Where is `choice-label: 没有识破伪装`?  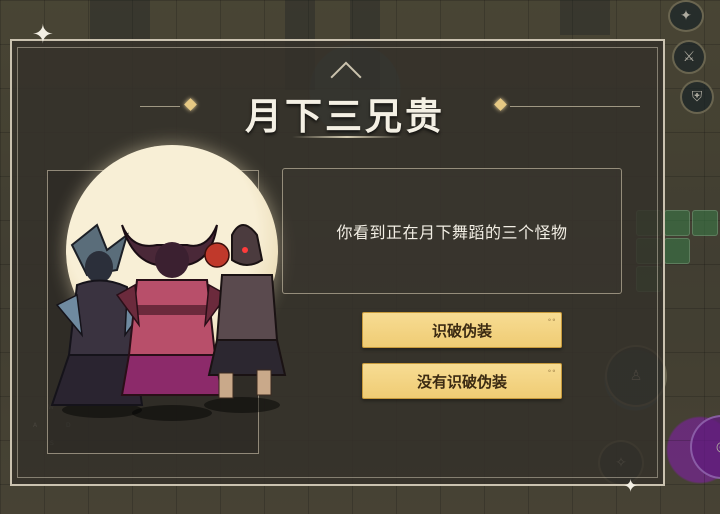
choice-label: 没有识破伪装 is located at coordinates (461, 381).